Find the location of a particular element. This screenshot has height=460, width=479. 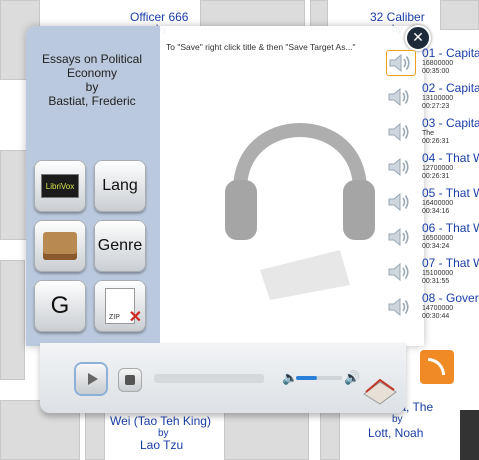

catalog-by: by is located at coordinates (397, 419).